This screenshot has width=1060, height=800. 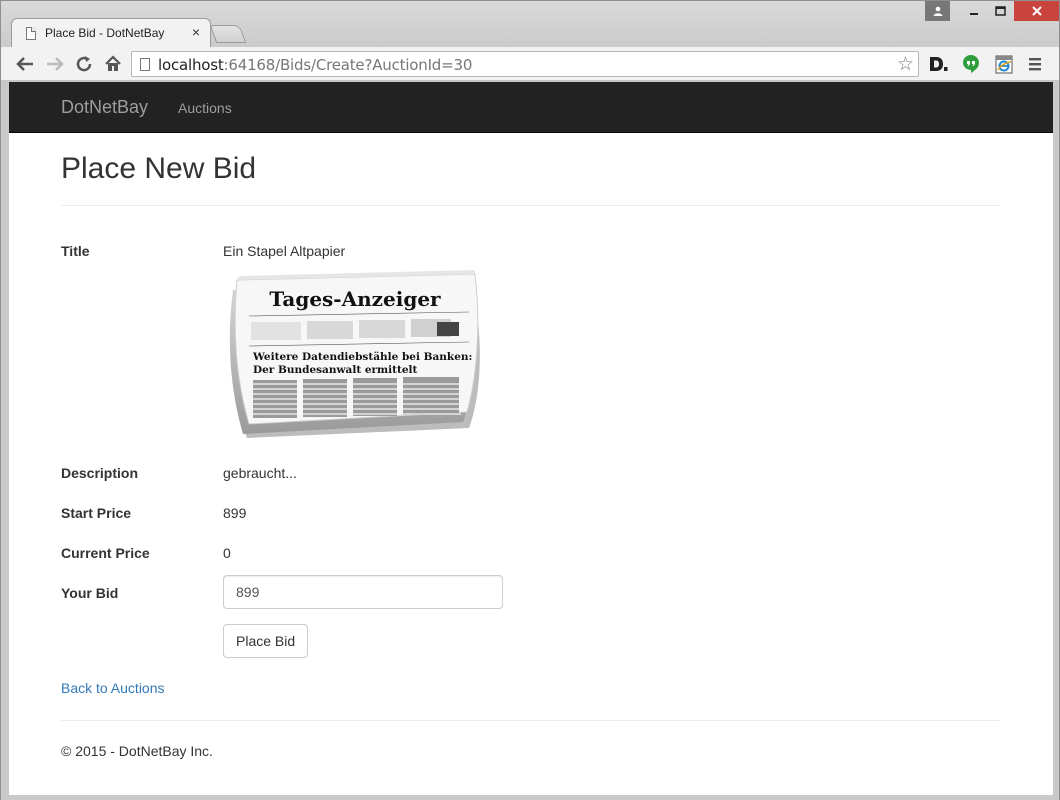 I want to click on back-to-auctions-link: Back to Auctions, so click(x=113, y=688).